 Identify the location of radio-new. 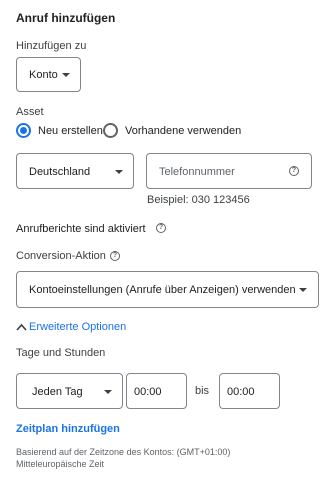
(23, 130).